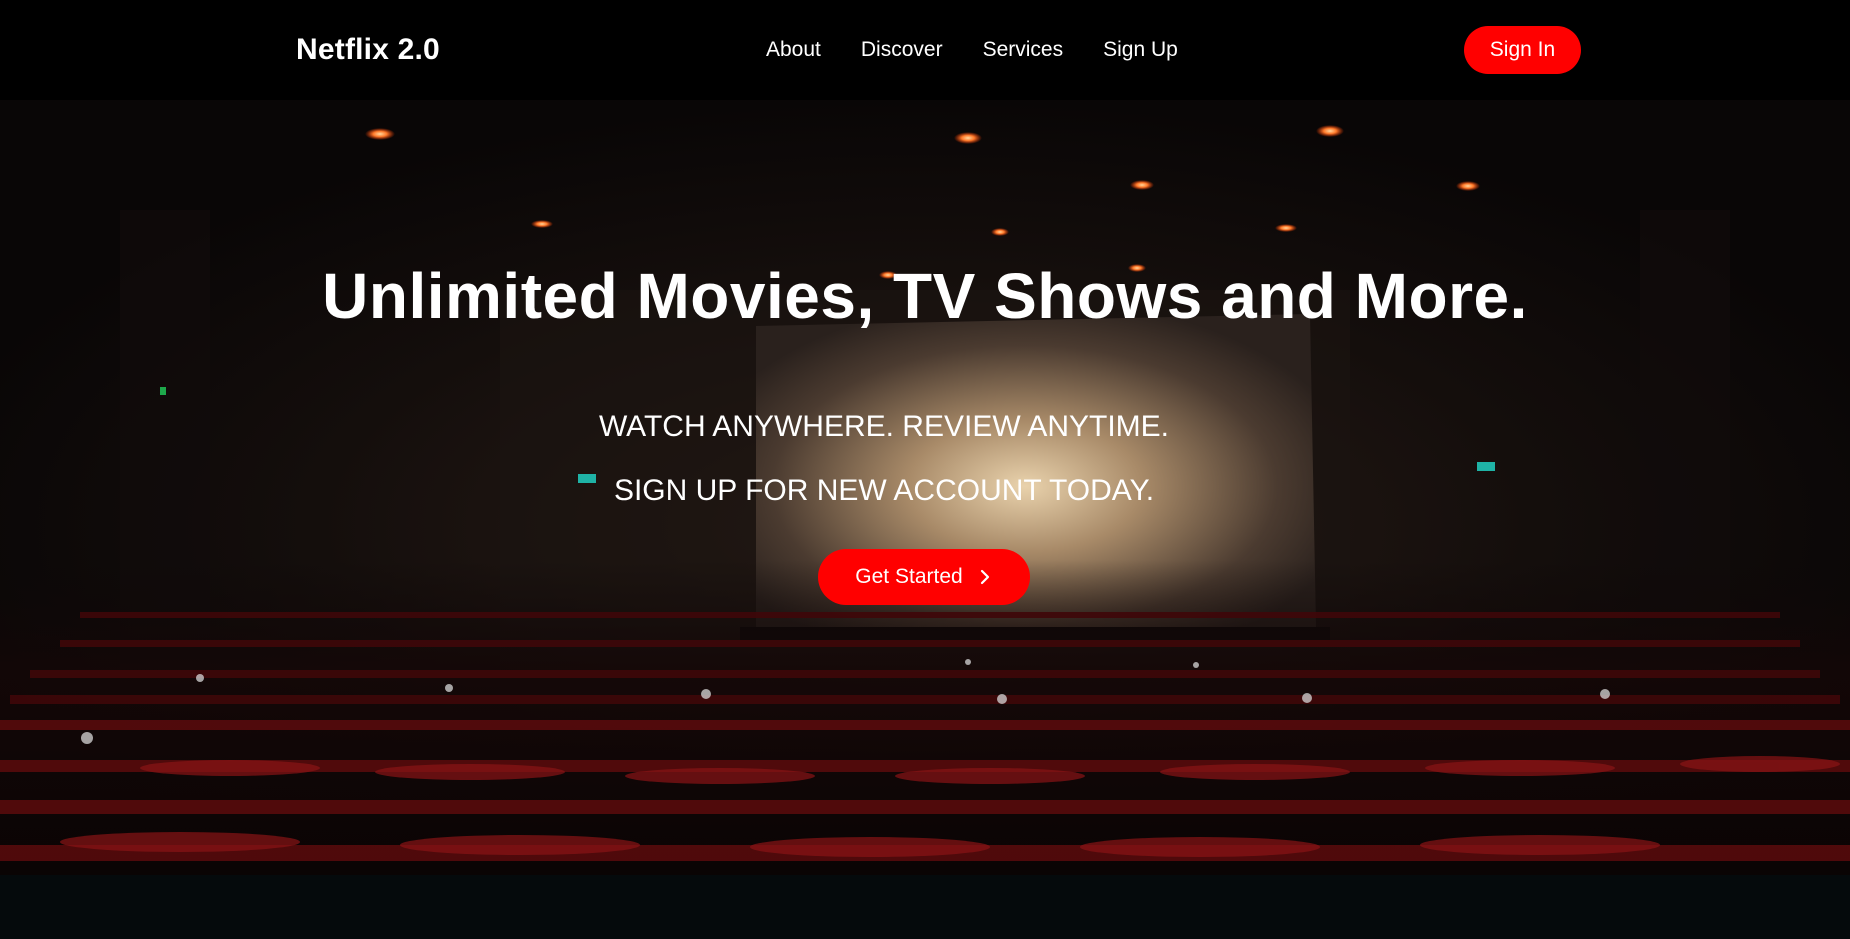 This screenshot has width=1850, height=939. I want to click on hero-title: Unlimited Movies, TV Shows and More., so click(925, 296).